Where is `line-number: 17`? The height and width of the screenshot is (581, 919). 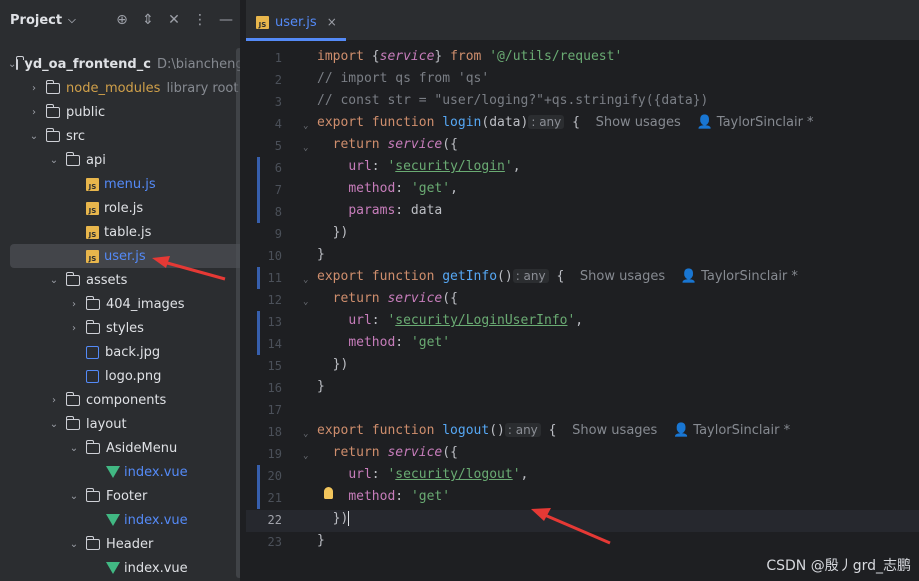
line-number: 17 is located at coordinates (274, 410).